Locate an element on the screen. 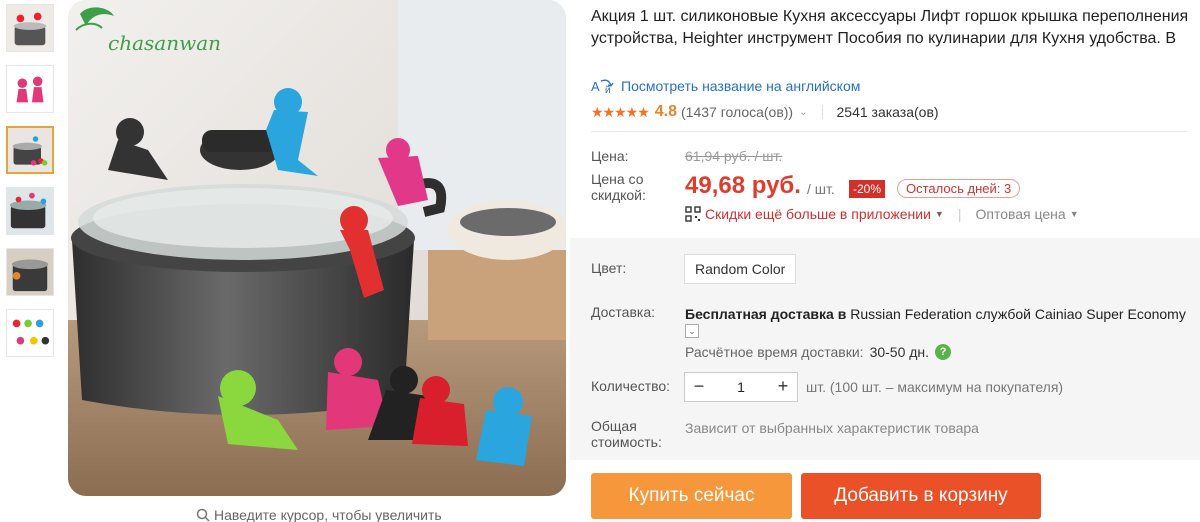 The height and width of the screenshot is (522, 1200). quantity-input: 1 is located at coordinates (741, 387).